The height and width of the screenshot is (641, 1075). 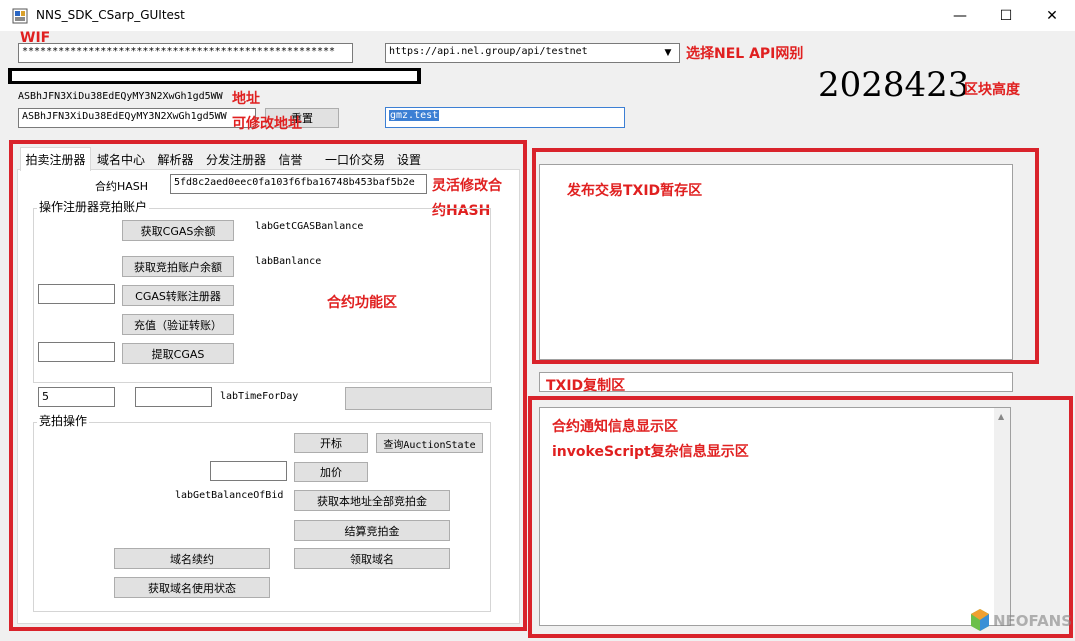 I want to click on annotation-txid-copy: TXID复制区, so click(x=586, y=386).